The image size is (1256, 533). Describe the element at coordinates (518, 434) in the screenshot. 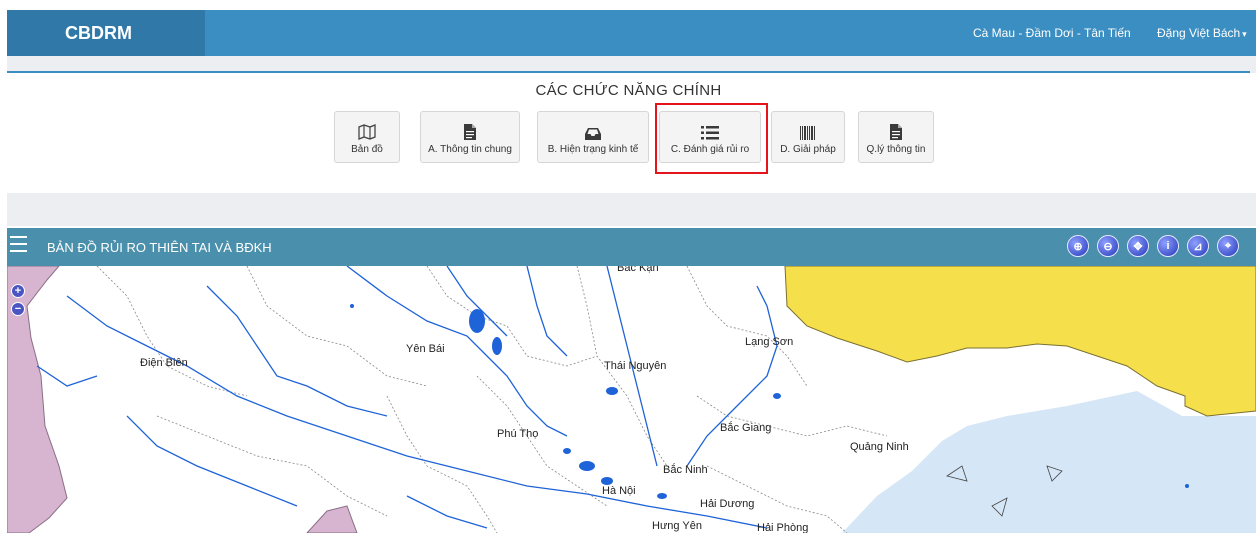

I see `place-label: Phú Thọ` at that location.